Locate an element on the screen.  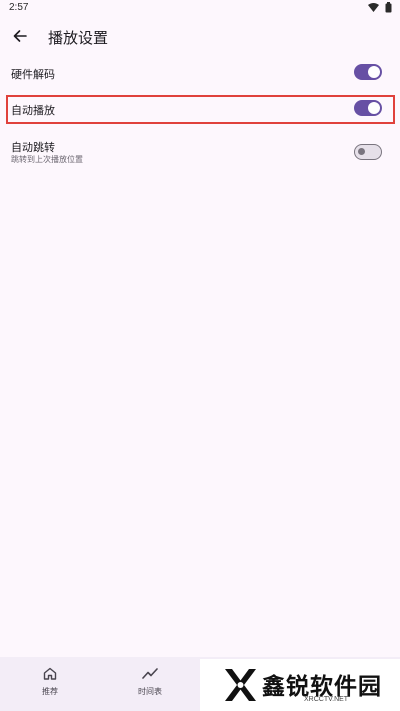
home-icon is located at coordinates (50, 673).